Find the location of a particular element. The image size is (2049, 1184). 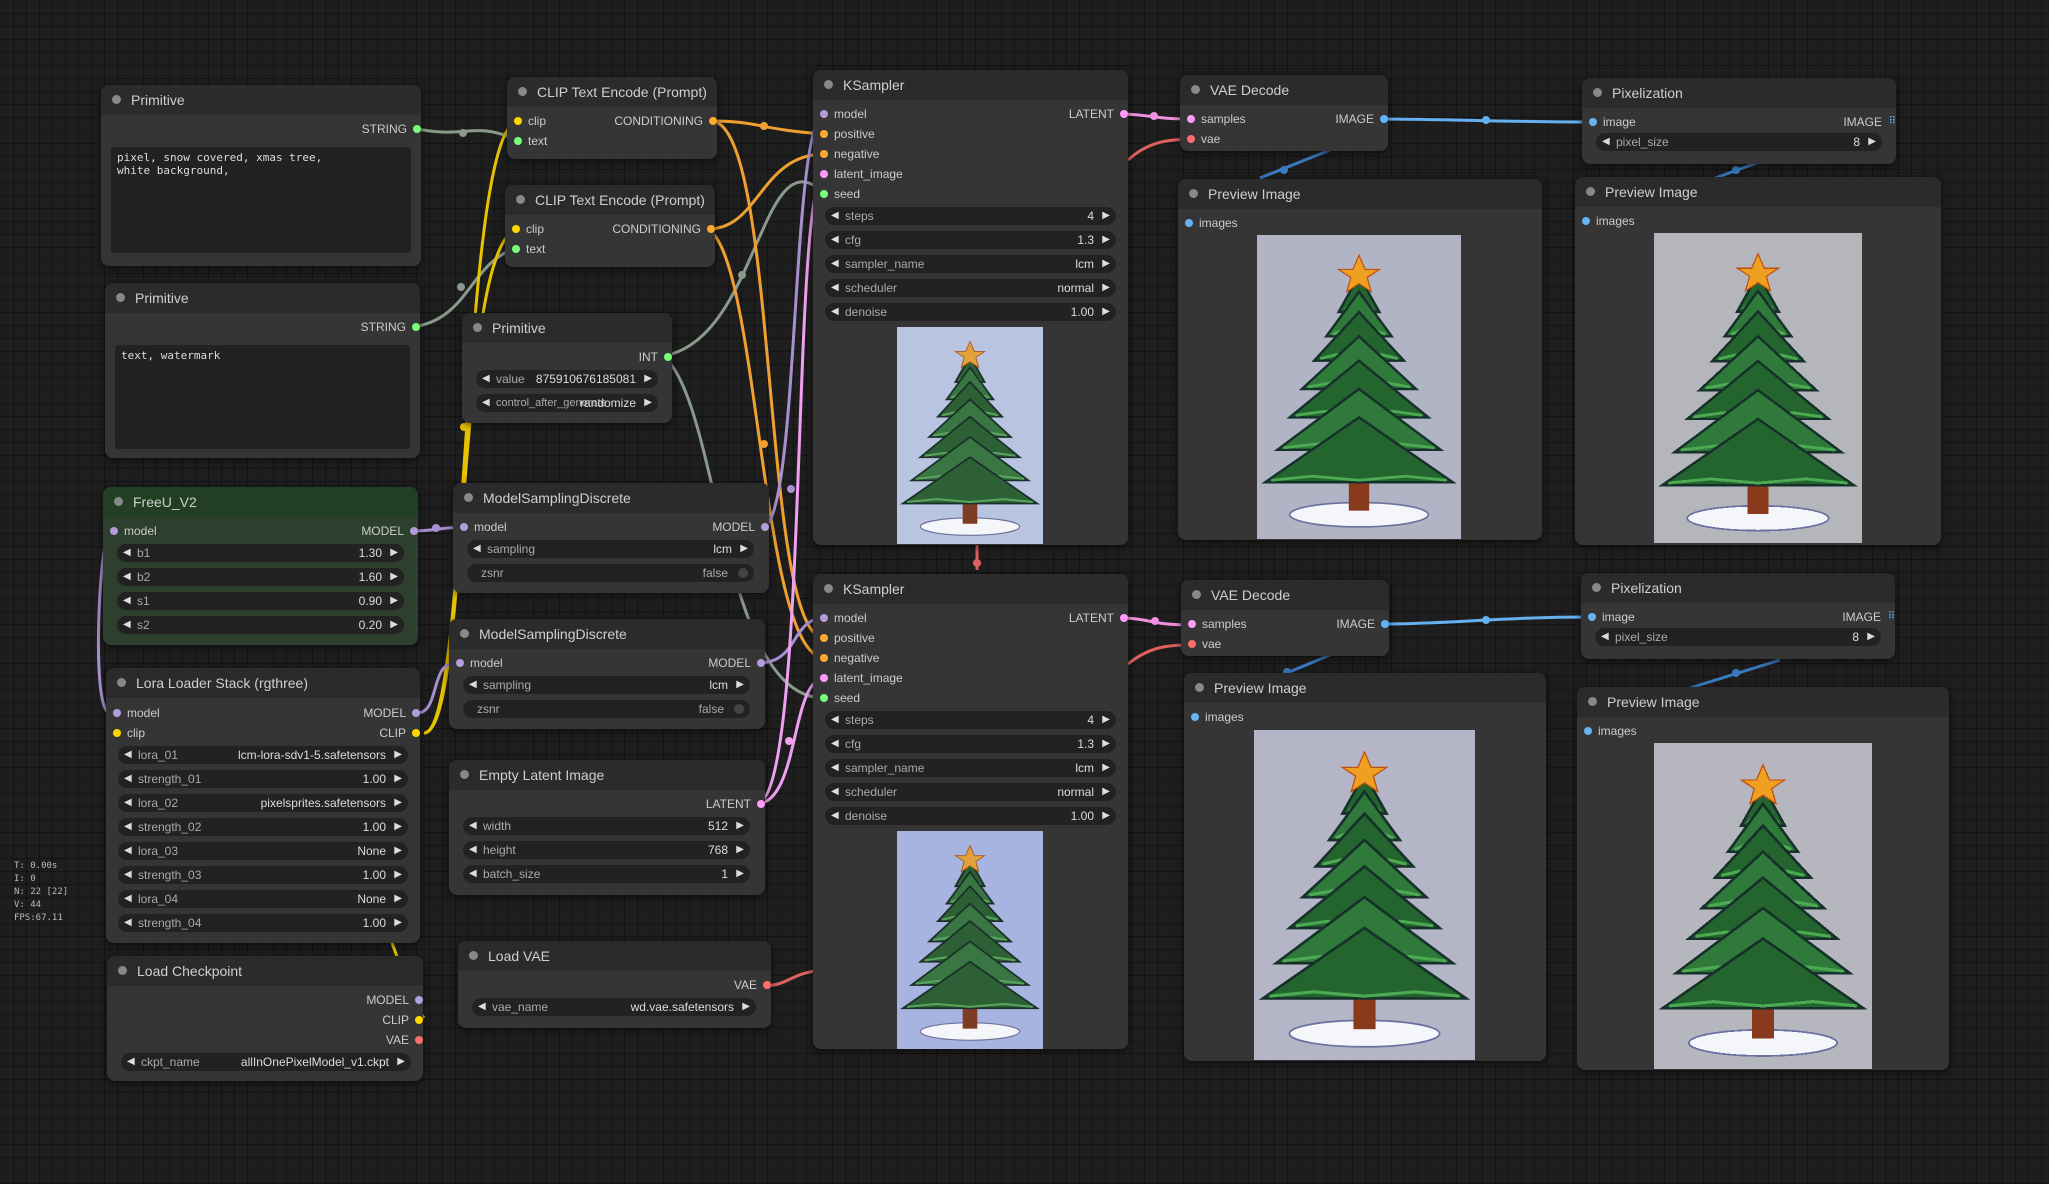

node-title: FreeU_V2 is located at coordinates (260, 502).